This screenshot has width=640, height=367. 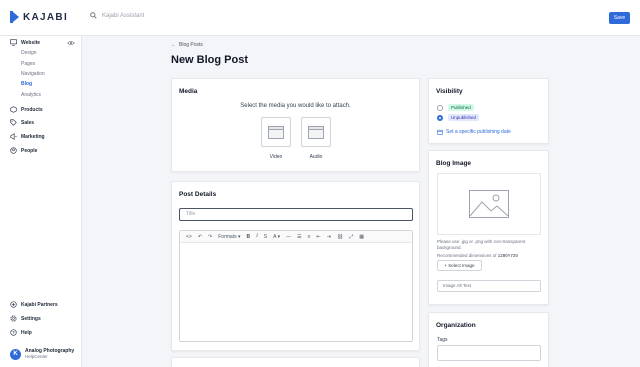 I want to click on text-color-dropdown: A ▾, so click(x=276, y=237).